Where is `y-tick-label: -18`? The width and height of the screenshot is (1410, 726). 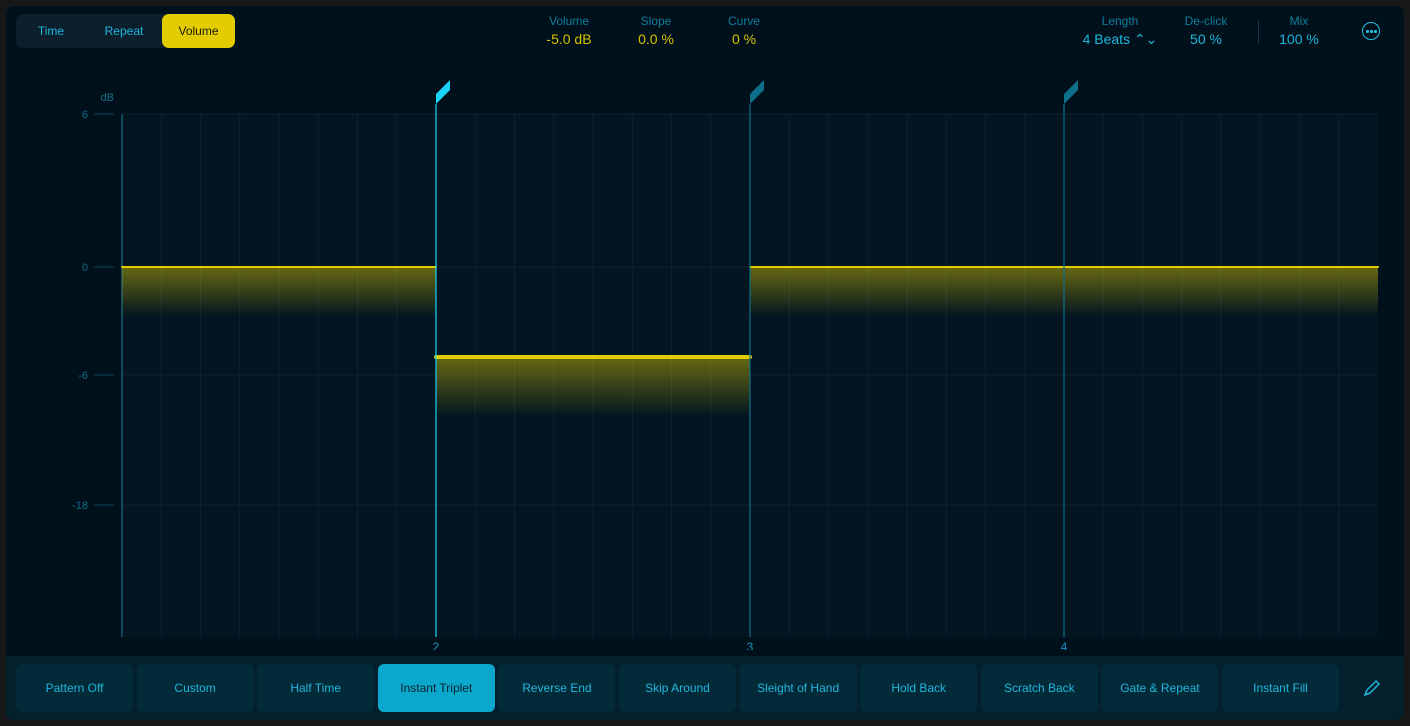
y-tick-label: -18 is located at coordinates (80, 506).